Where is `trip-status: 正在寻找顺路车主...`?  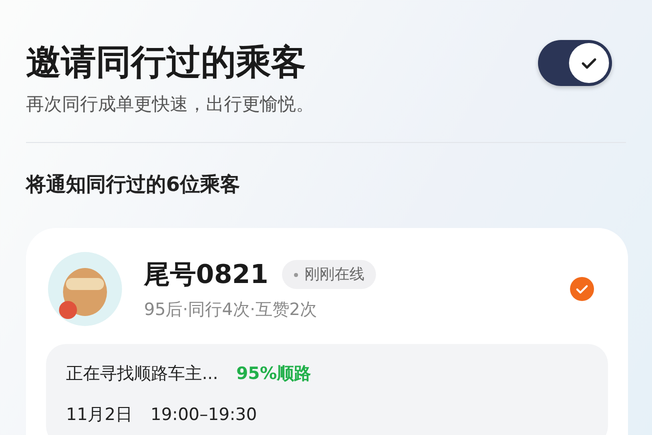
trip-status: 正在寻找顺路车主... is located at coordinates (142, 374).